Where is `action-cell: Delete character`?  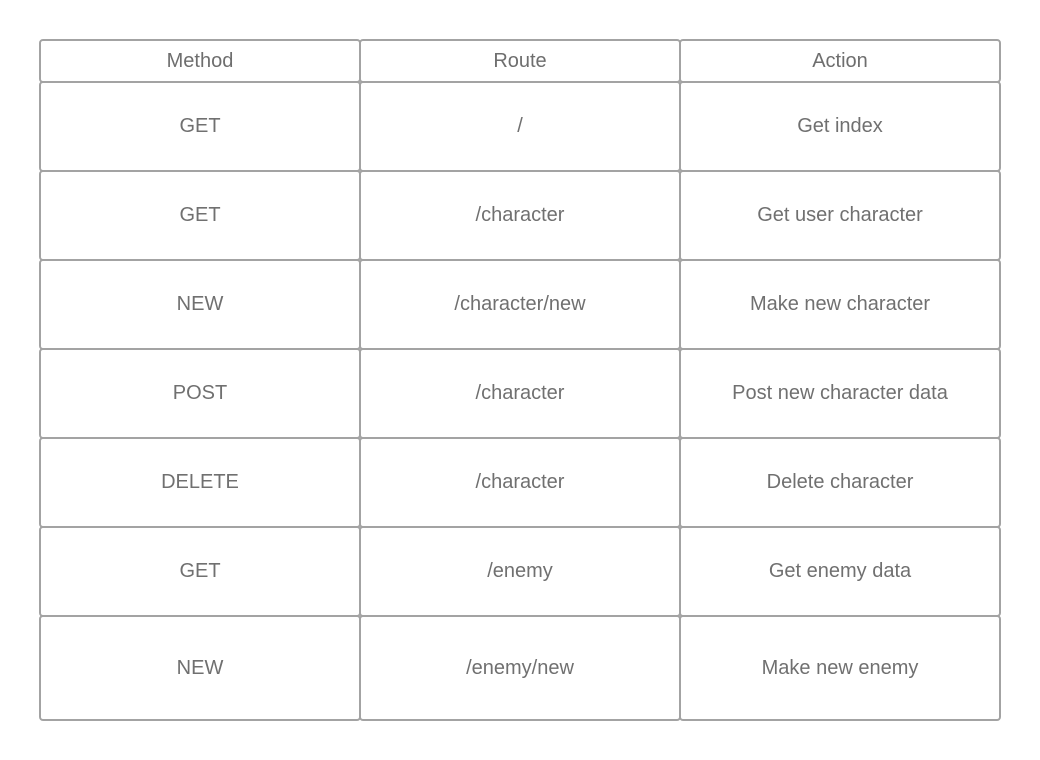 action-cell: Delete character is located at coordinates (840, 482).